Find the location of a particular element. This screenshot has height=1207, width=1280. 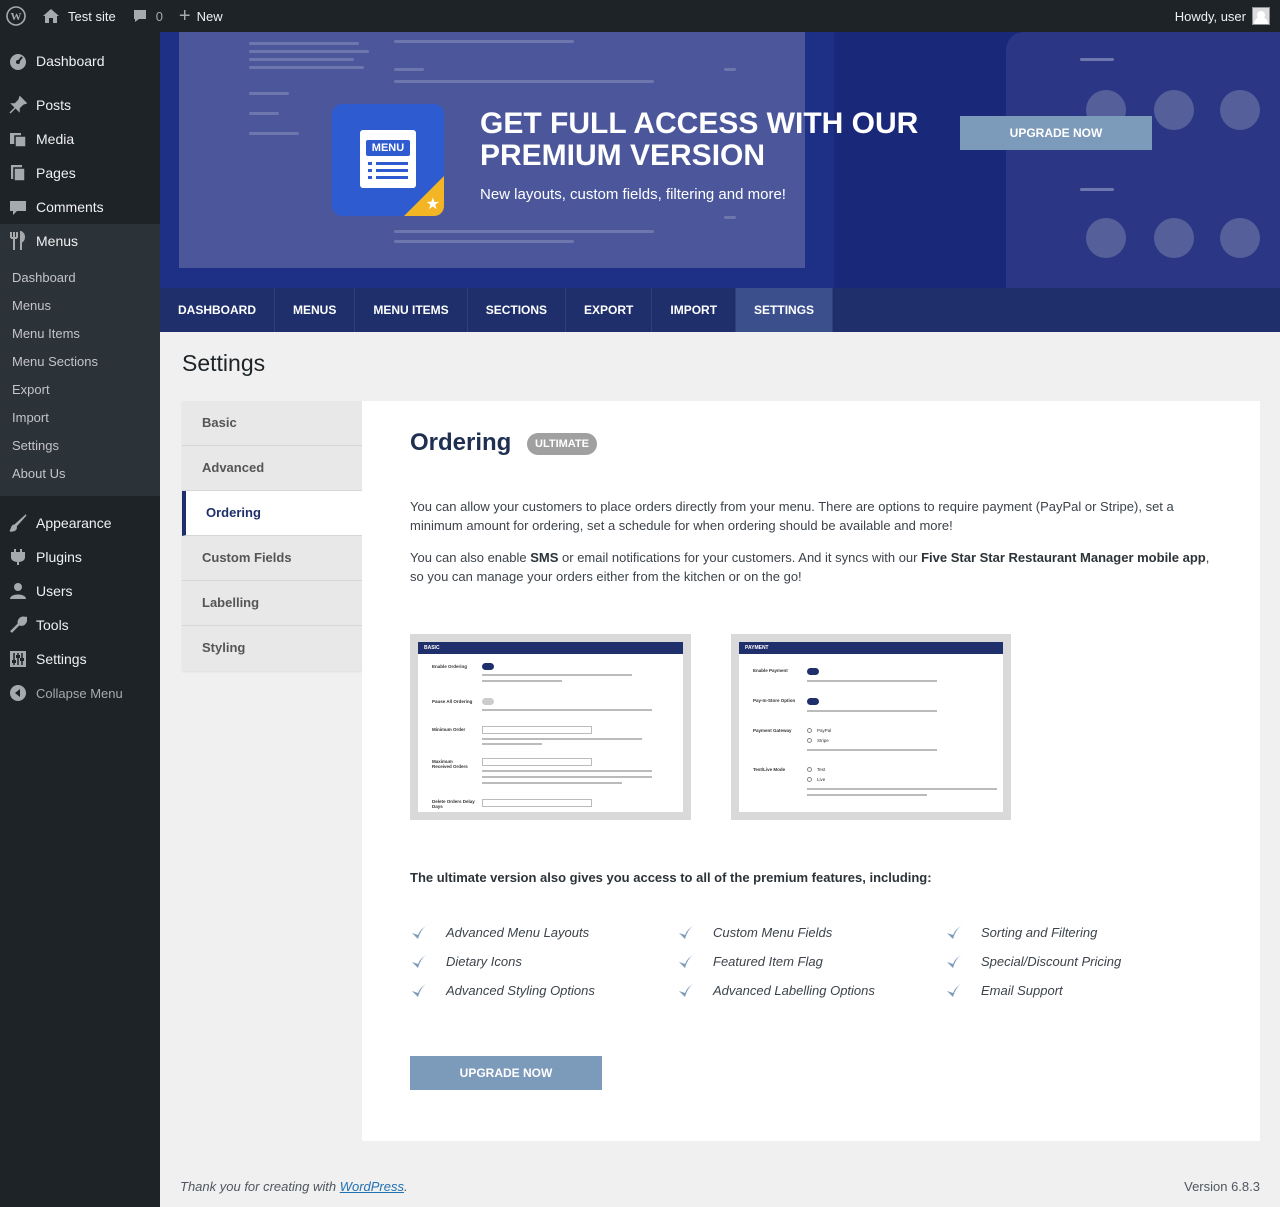

sidebar-item-tools: Tools is located at coordinates (80, 625).